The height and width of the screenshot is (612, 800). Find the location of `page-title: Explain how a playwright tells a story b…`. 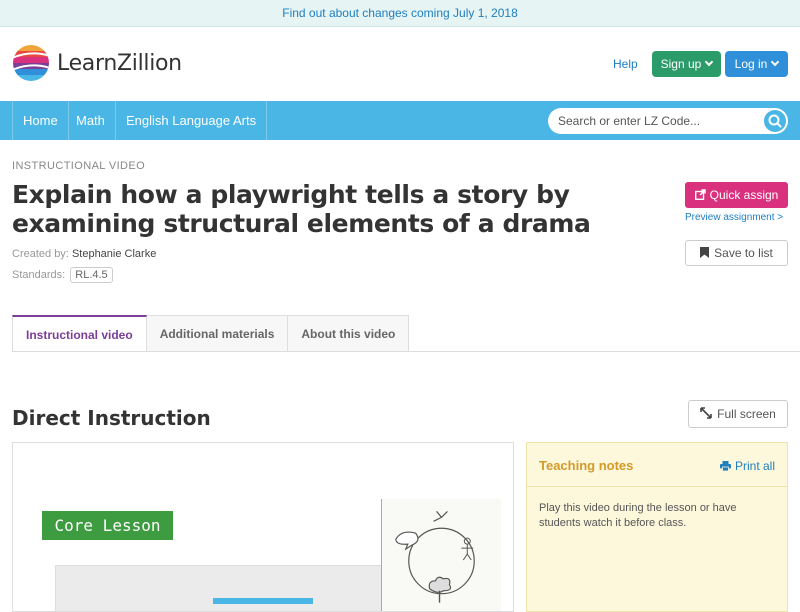

page-title: Explain how a playwright tells a story b… is located at coordinates (301, 209).